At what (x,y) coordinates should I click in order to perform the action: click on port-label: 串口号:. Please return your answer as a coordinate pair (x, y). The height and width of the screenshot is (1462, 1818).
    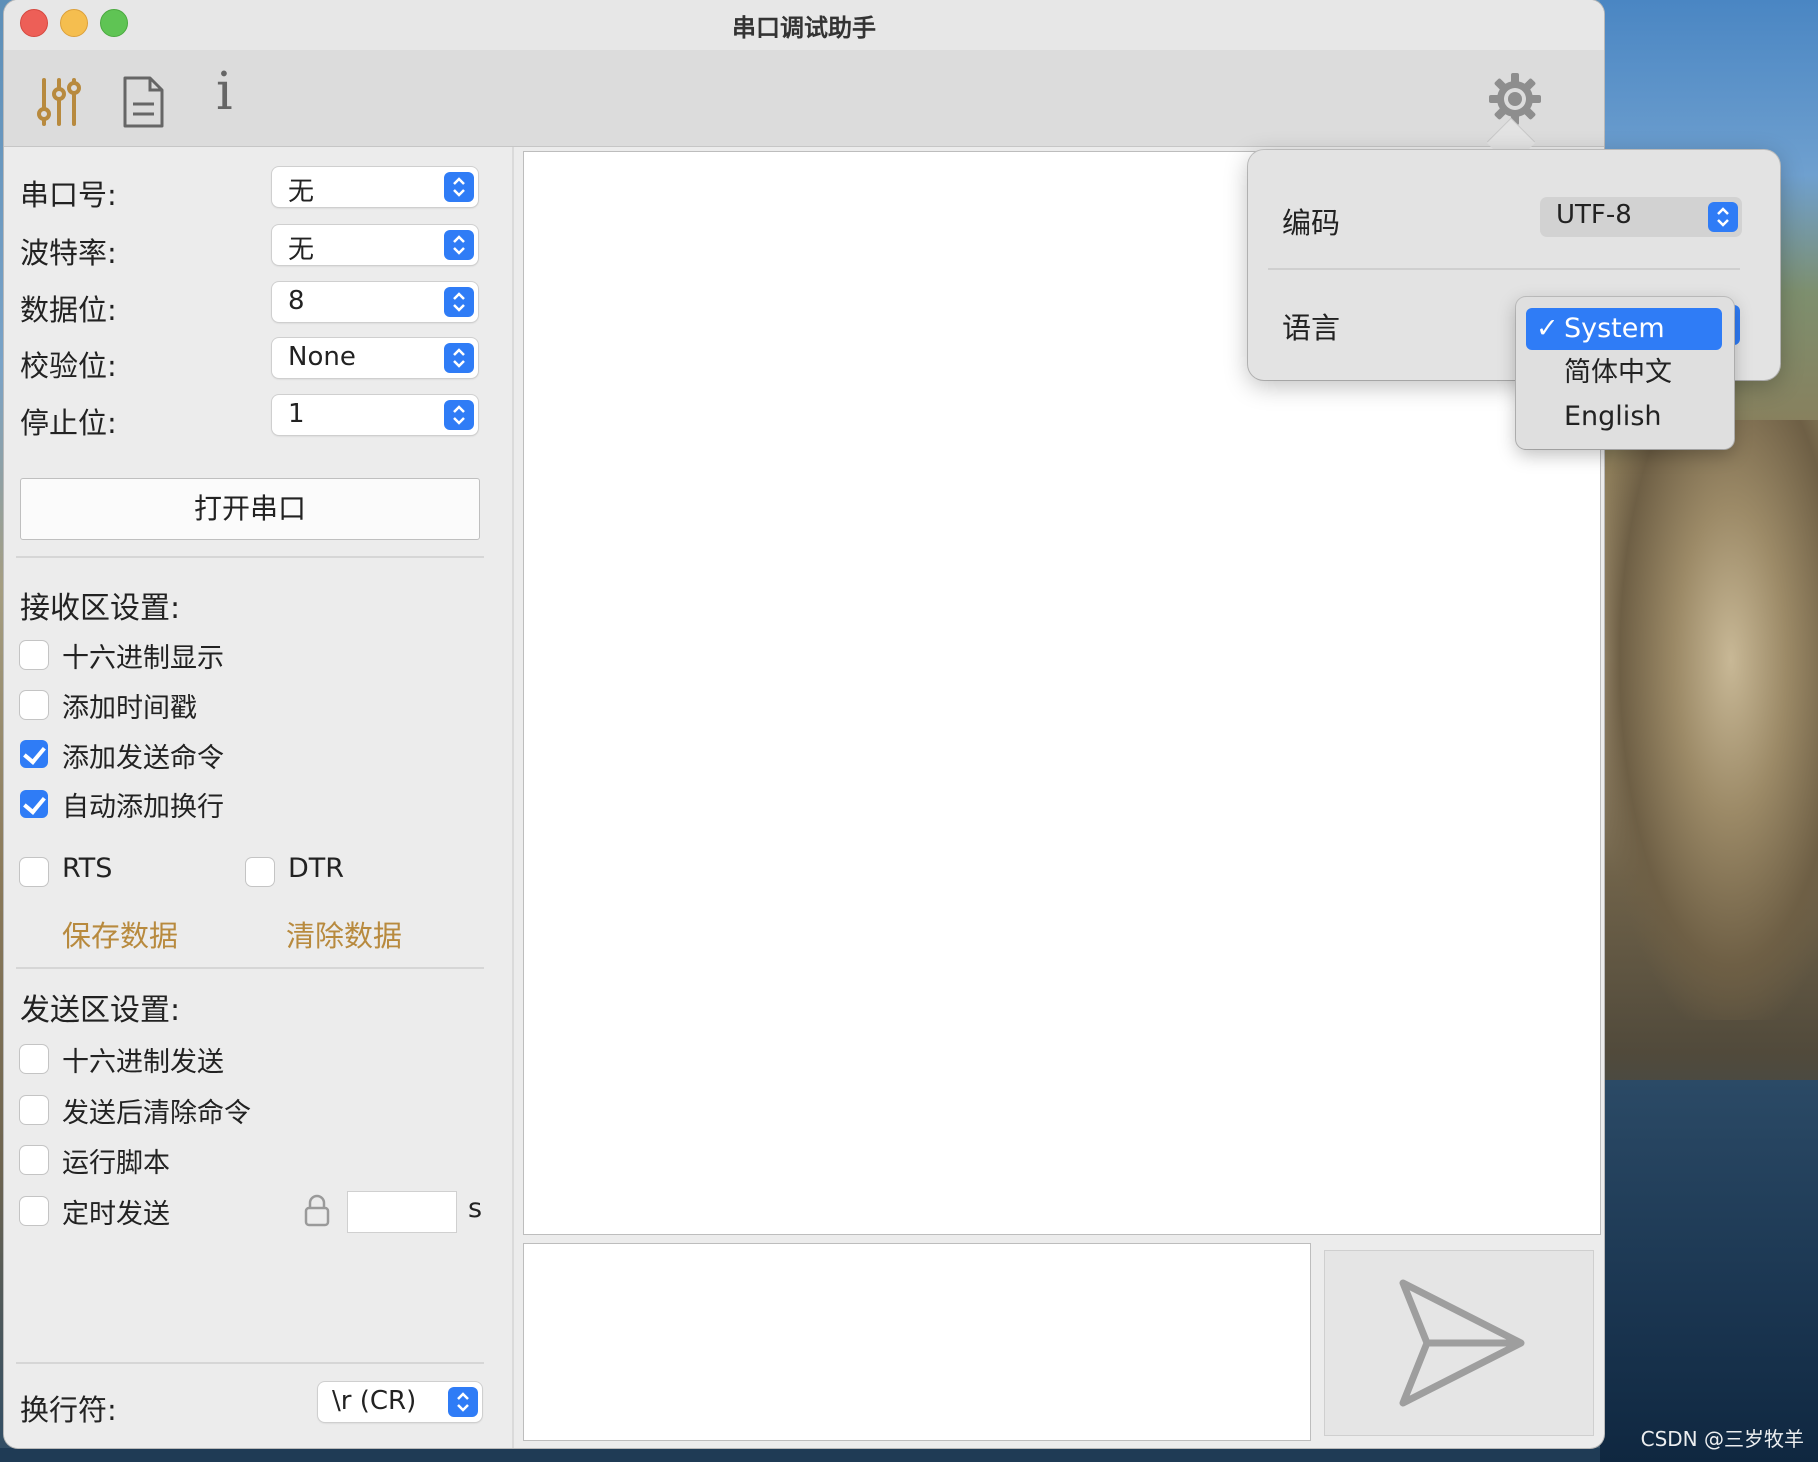
    Looking at the image, I should click on (68, 195).